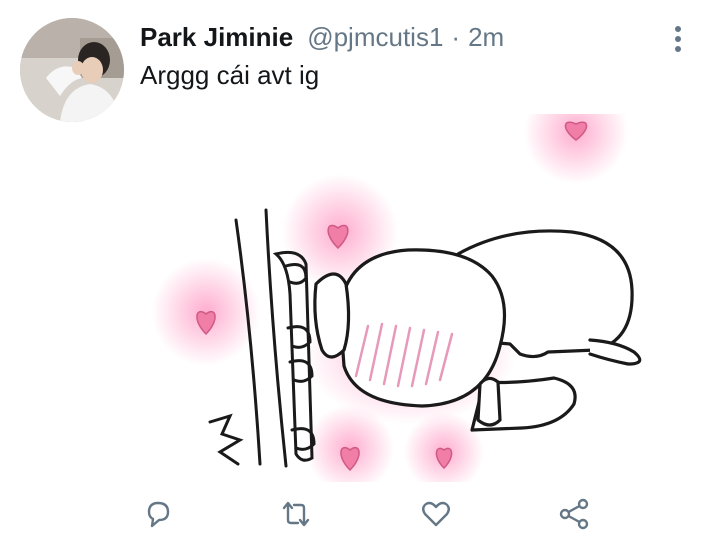  I want to click on retweet-icon, so click(296, 514).